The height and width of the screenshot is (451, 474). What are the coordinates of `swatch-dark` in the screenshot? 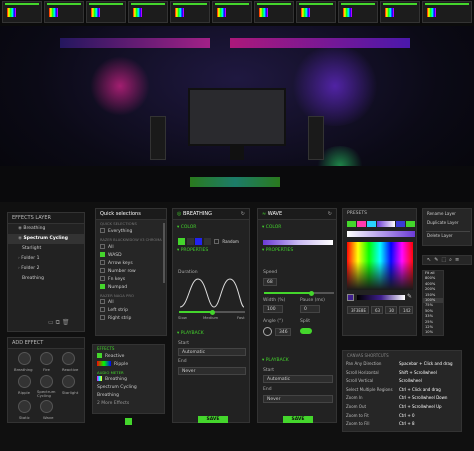 It's located at (190, 241).